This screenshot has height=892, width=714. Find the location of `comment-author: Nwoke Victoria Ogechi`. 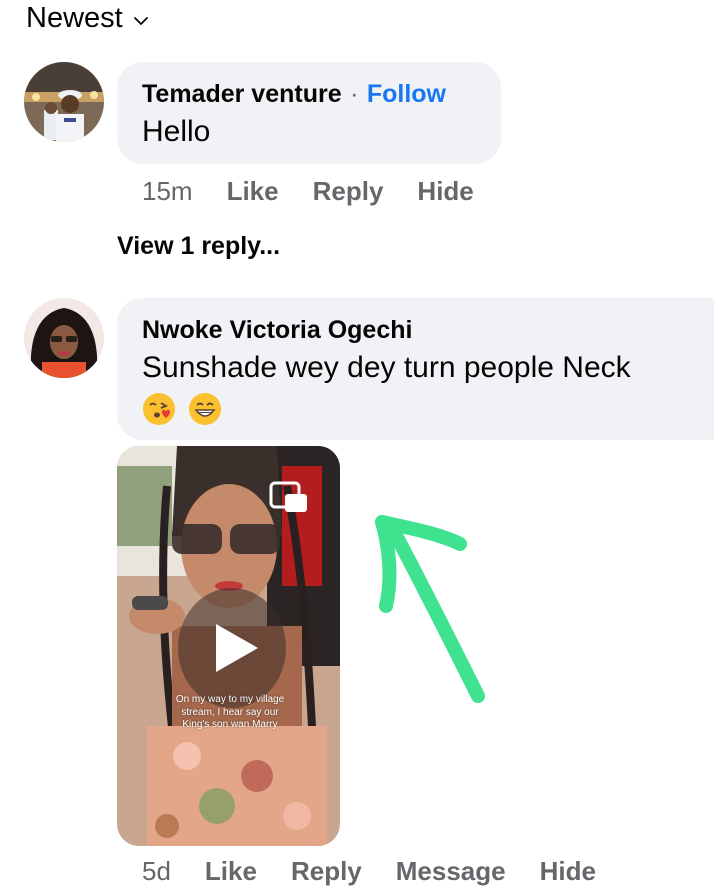

comment-author: Nwoke Victoria Ogechi is located at coordinates (277, 330).